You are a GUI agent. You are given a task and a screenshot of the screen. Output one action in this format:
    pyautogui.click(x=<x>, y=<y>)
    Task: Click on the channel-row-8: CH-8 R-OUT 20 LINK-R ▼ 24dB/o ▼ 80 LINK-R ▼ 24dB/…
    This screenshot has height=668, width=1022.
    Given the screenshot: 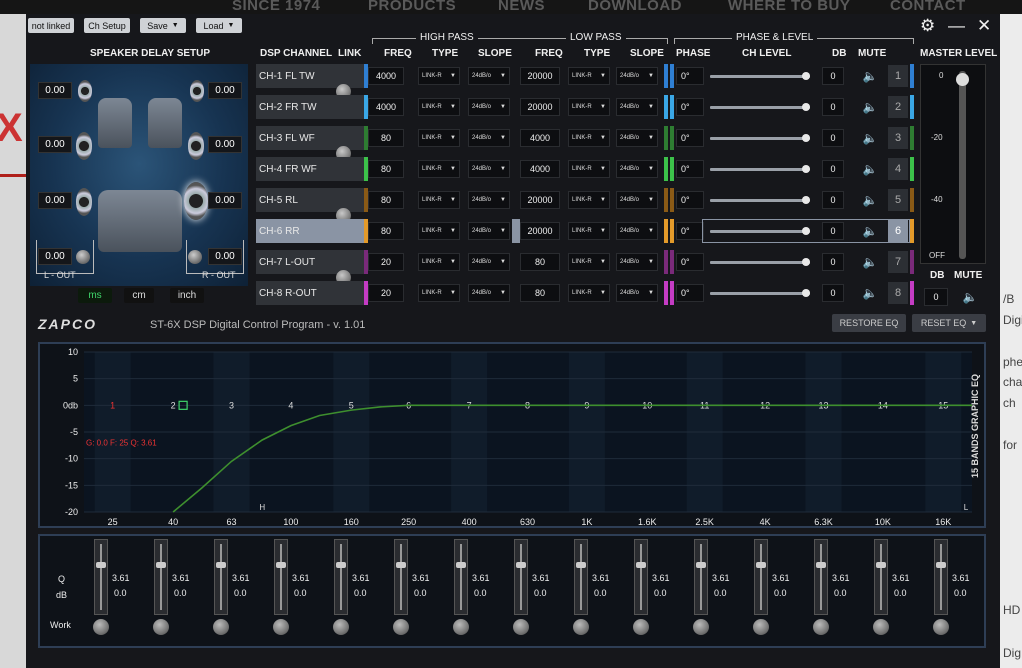 What is the action you would take?
    pyautogui.click(x=585, y=293)
    